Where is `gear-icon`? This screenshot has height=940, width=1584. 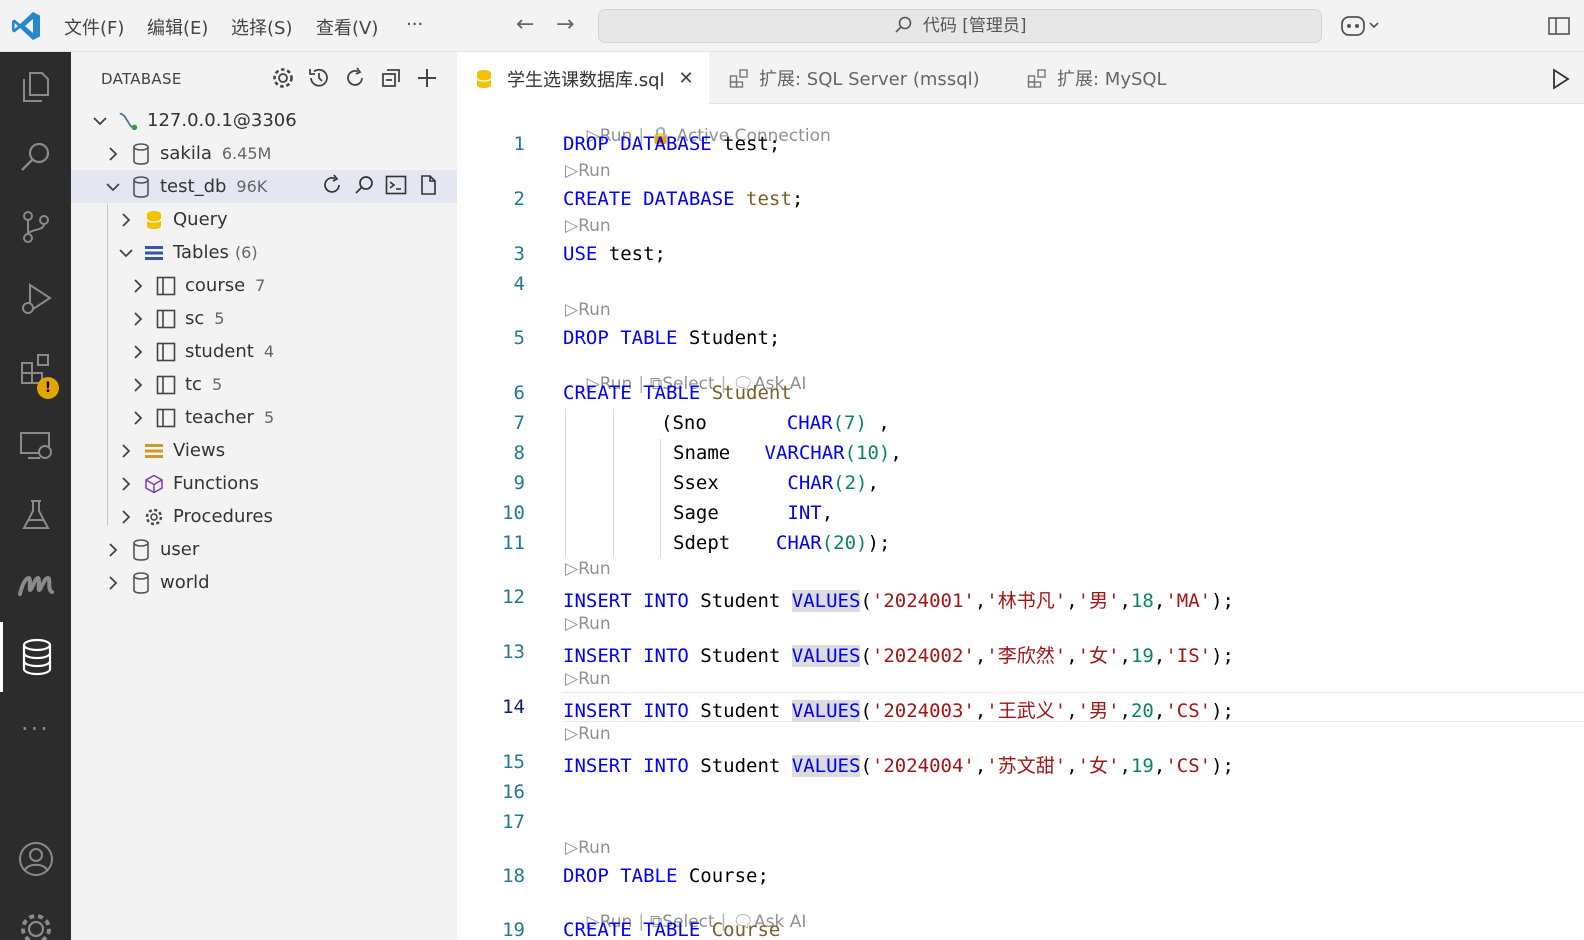
gear-icon is located at coordinates (283, 78).